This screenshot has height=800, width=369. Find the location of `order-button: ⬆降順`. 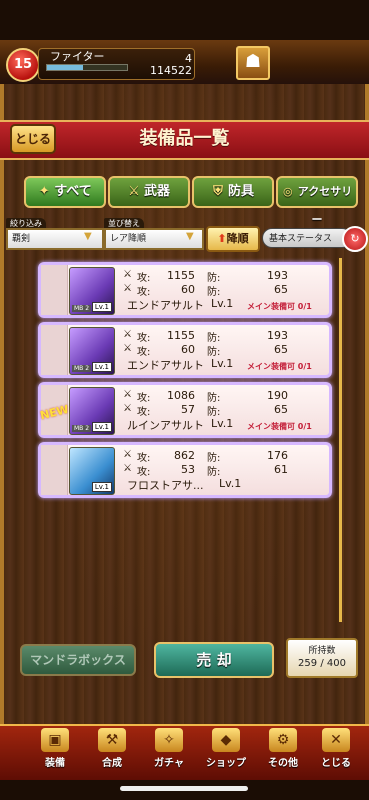

order-button: ⬆降順 is located at coordinates (233, 239).